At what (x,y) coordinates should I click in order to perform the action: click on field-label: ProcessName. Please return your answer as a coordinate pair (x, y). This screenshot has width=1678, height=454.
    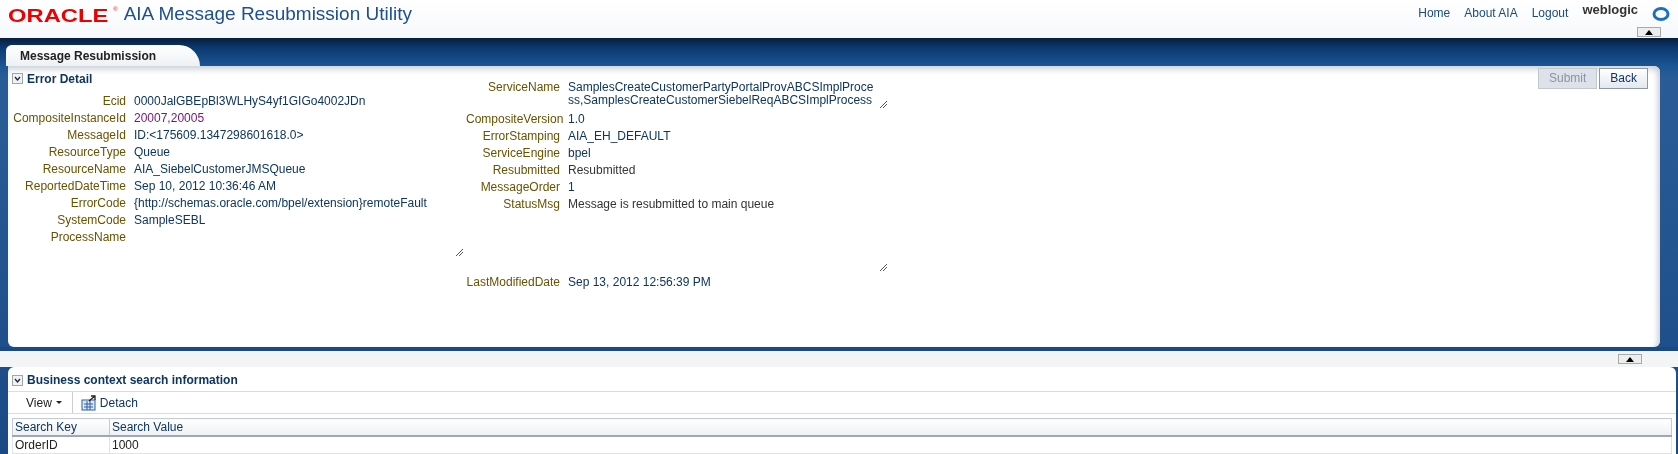
    Looking at the image, I should click on (87, 238).